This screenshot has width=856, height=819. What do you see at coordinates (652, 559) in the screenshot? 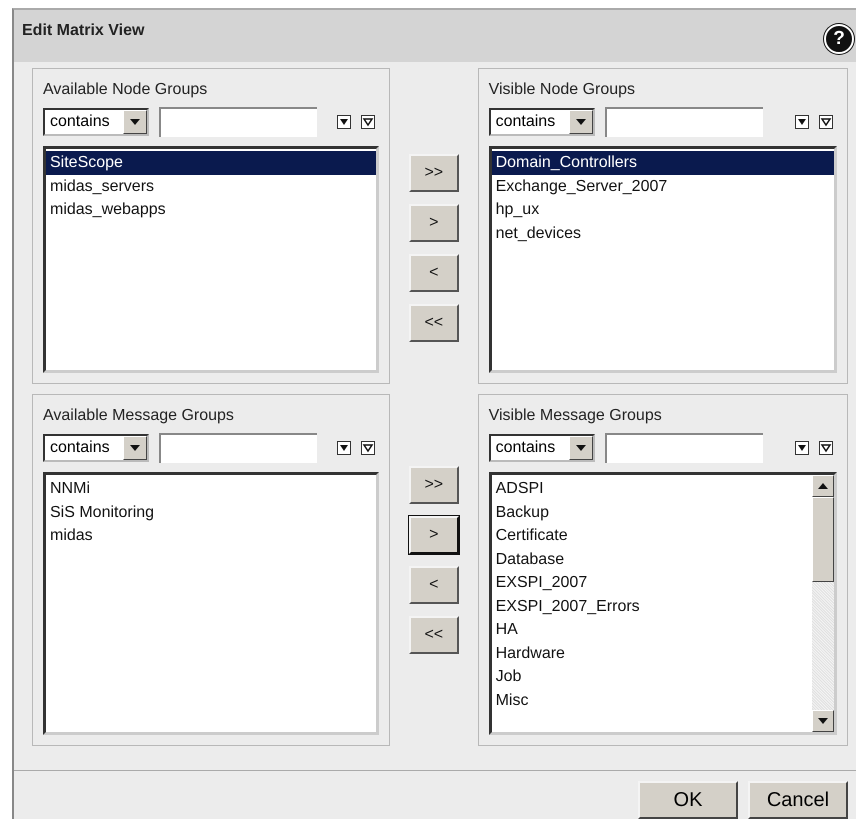
I see `list-item: Database` at bounding box center [652, 559].